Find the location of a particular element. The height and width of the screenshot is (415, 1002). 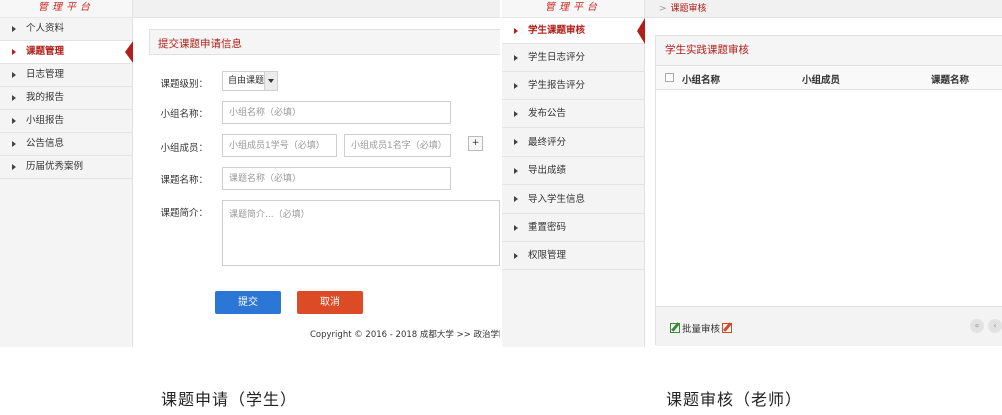

chevron-down-icon is located at coordinates (270, 81).